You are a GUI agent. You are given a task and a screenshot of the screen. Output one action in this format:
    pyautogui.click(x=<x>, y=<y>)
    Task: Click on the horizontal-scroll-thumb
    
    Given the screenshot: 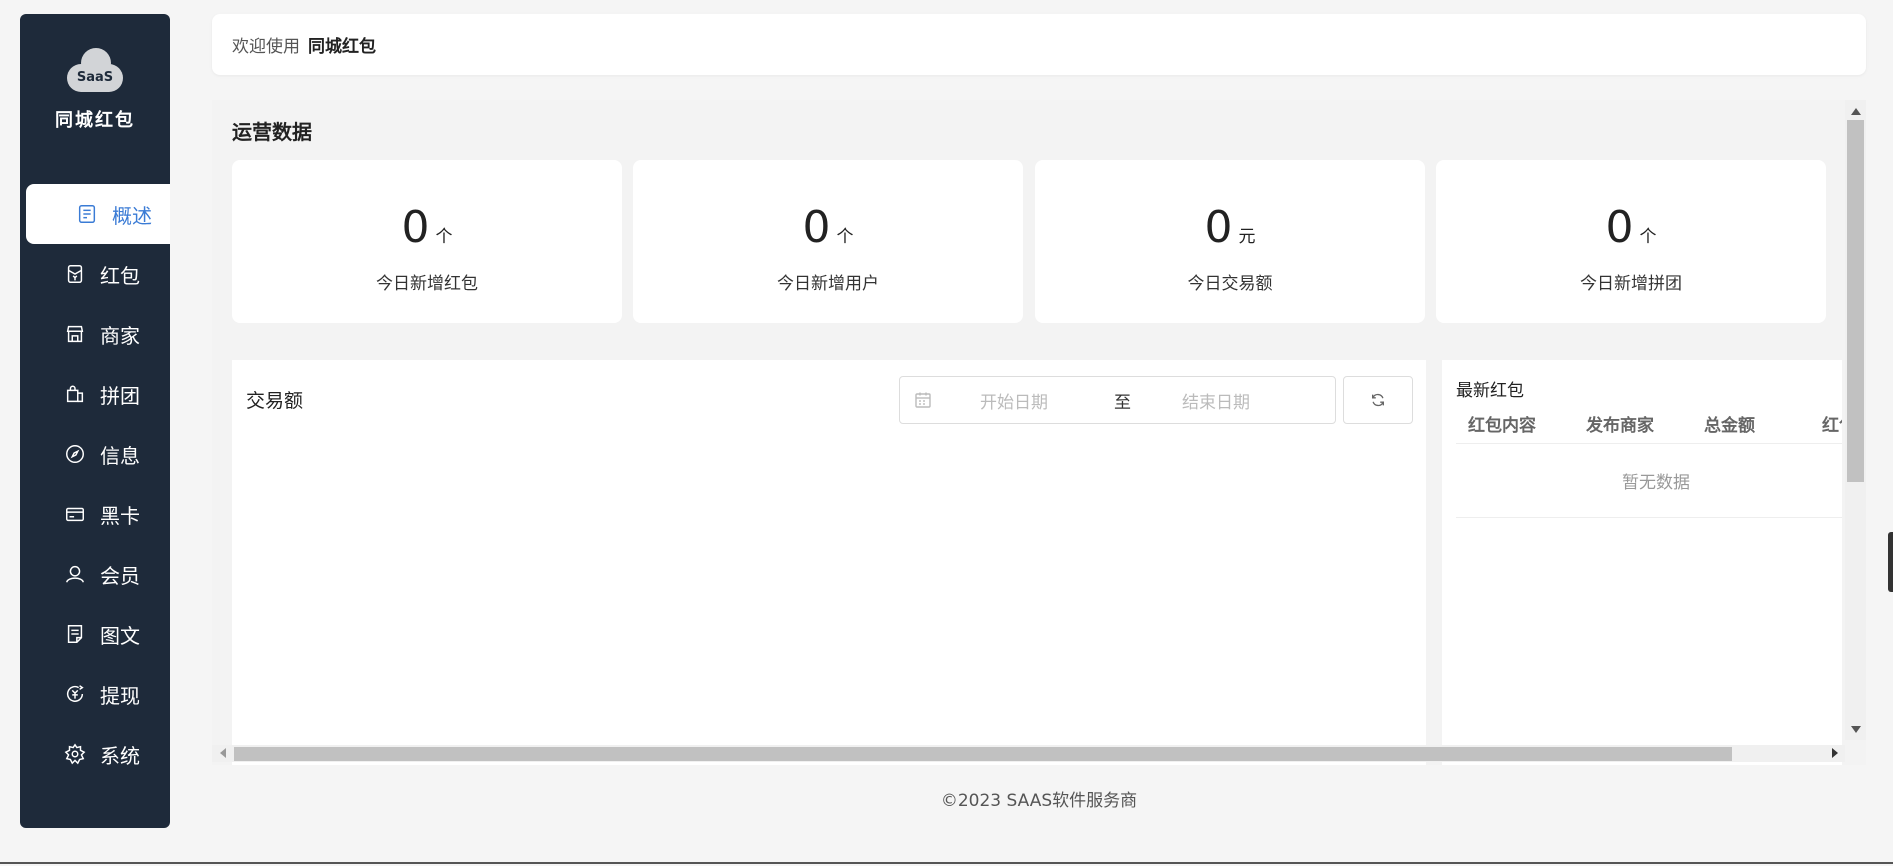 What is the action you would take?
    pyautogui.click(x=983, y=754)
    